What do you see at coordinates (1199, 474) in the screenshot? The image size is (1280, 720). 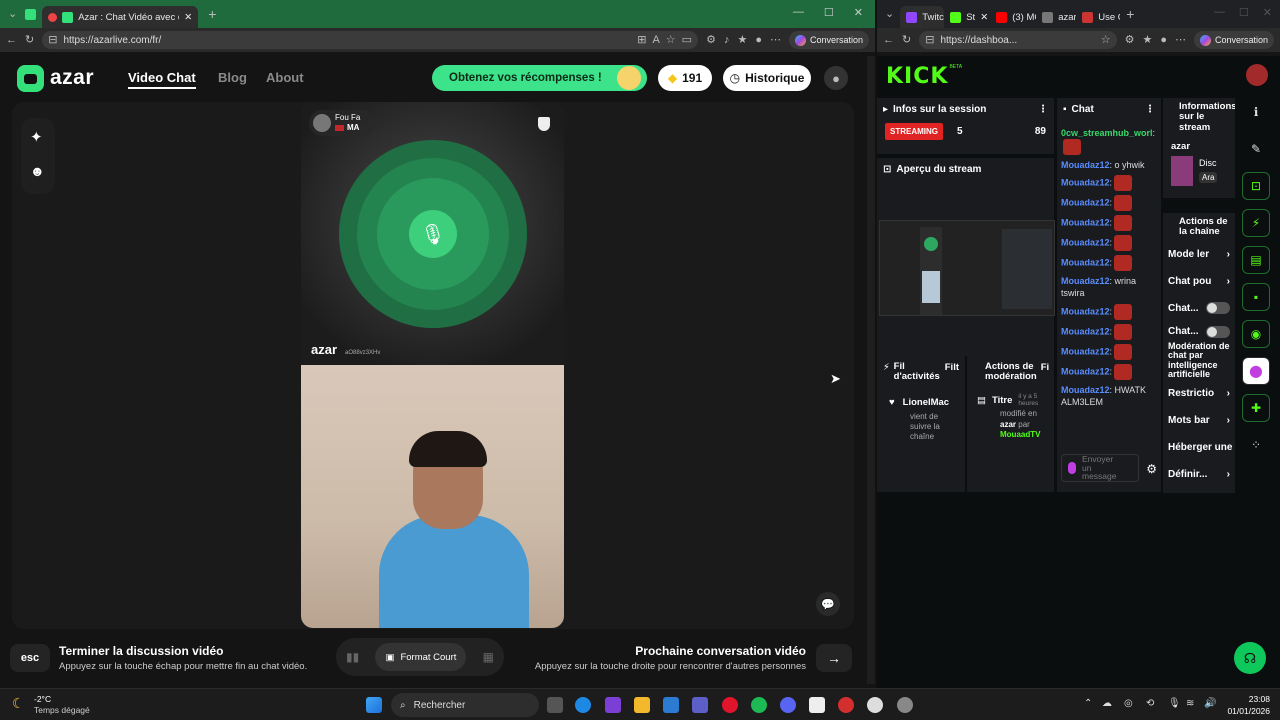 I see `action-define: Définir... ›` at bounding box center [1199, 474].